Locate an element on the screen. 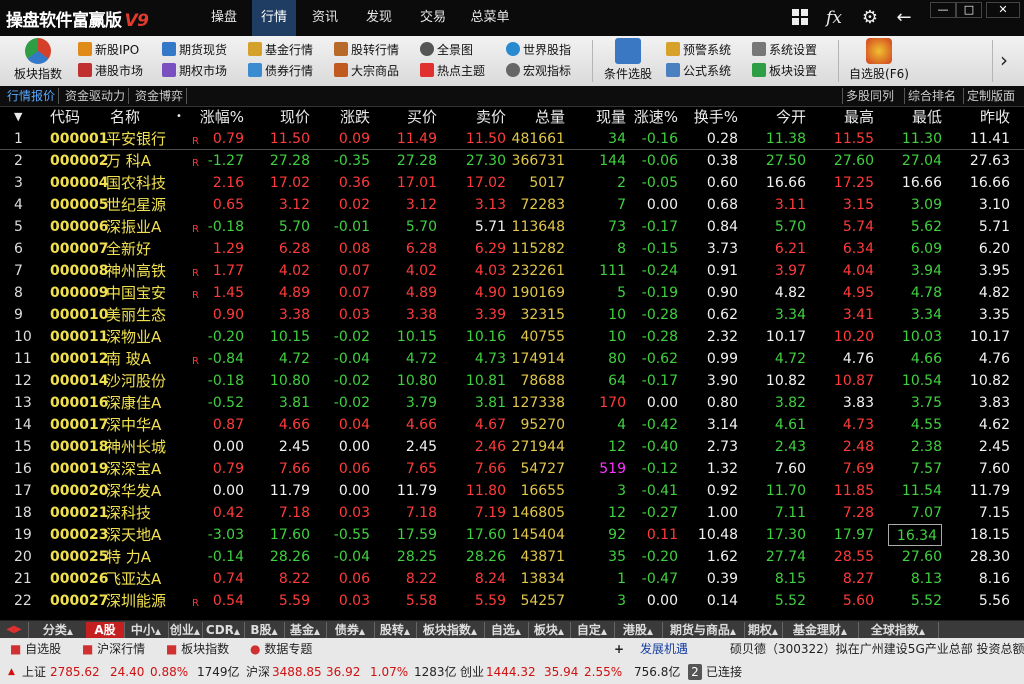 Image resolution: width=1024 pixels, height=684 pixels. tab-quotes: 行情报价 is located at coordinates (32, 96).